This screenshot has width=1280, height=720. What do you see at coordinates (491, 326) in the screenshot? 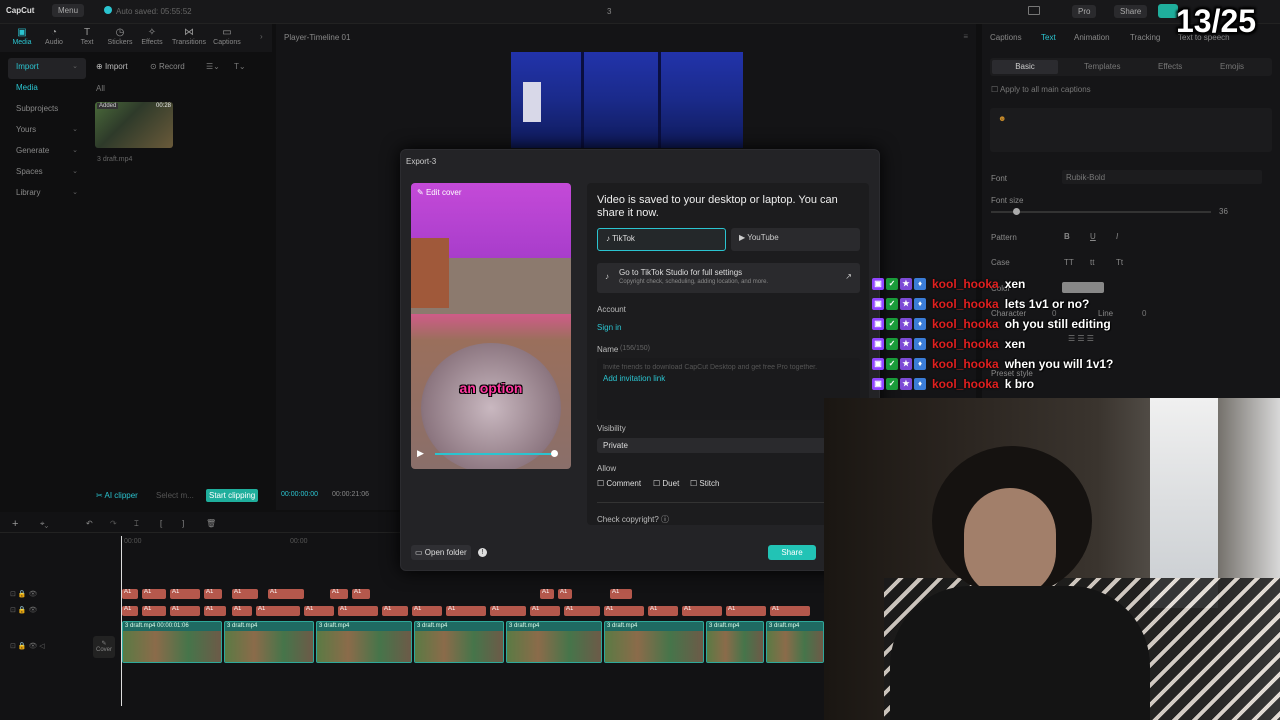
I see `cover-preview: ✎ Edit cover an option ▶` at bounding box center [491, 326].